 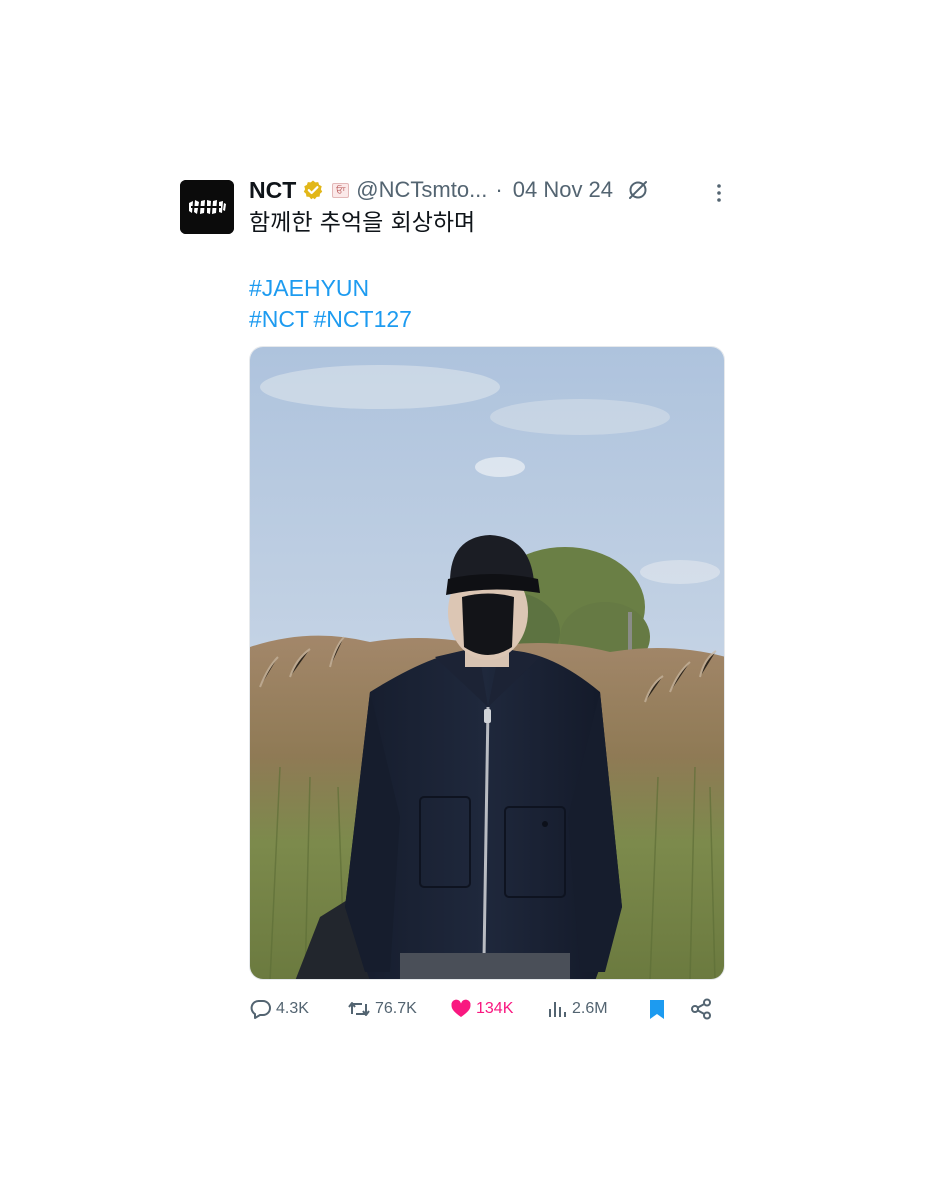 I want to click on action-bar: 4.3K 76.7K 134K 2.6M, so click(x=487, y=1009).